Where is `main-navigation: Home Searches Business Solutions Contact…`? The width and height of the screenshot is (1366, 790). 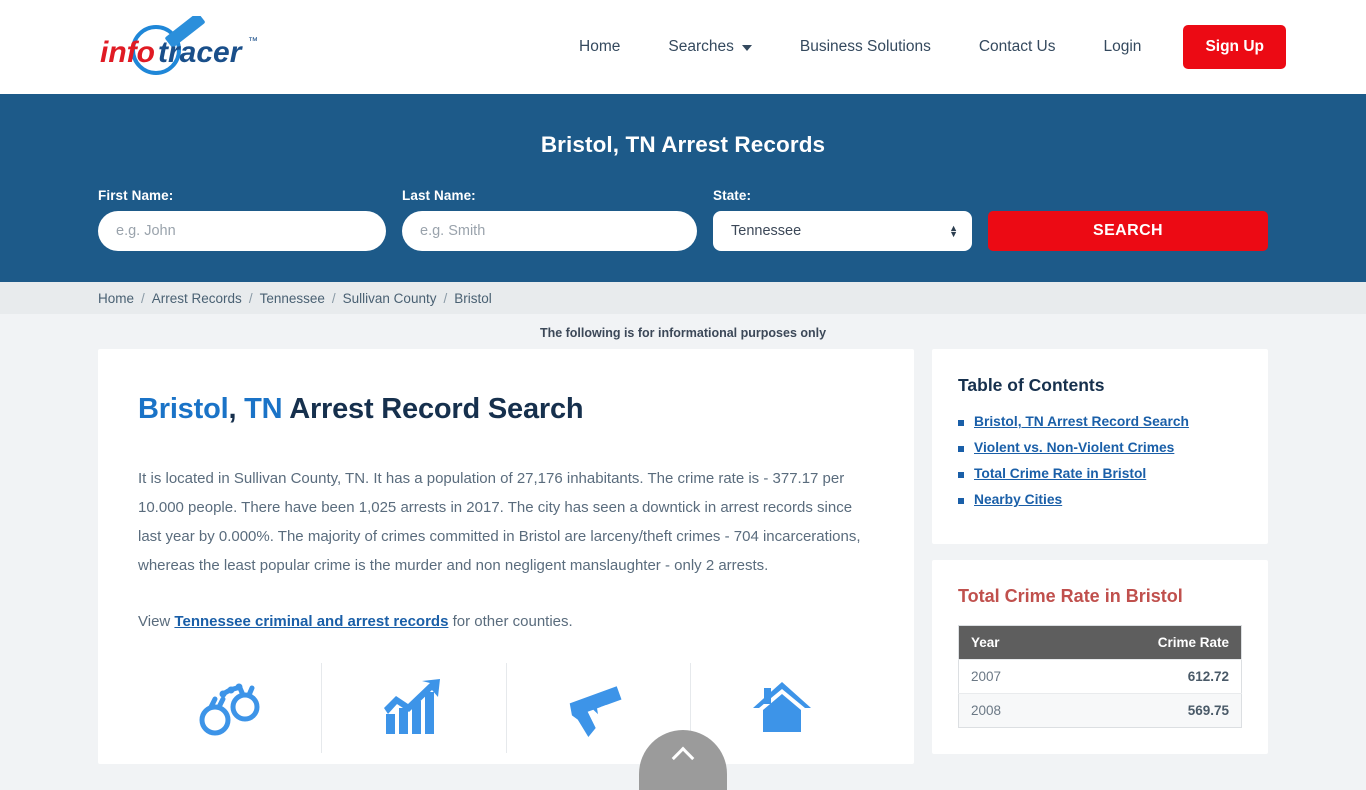 main-navigation: Home Searches Business Solutions Contact… is located at coordinates (920, 47).